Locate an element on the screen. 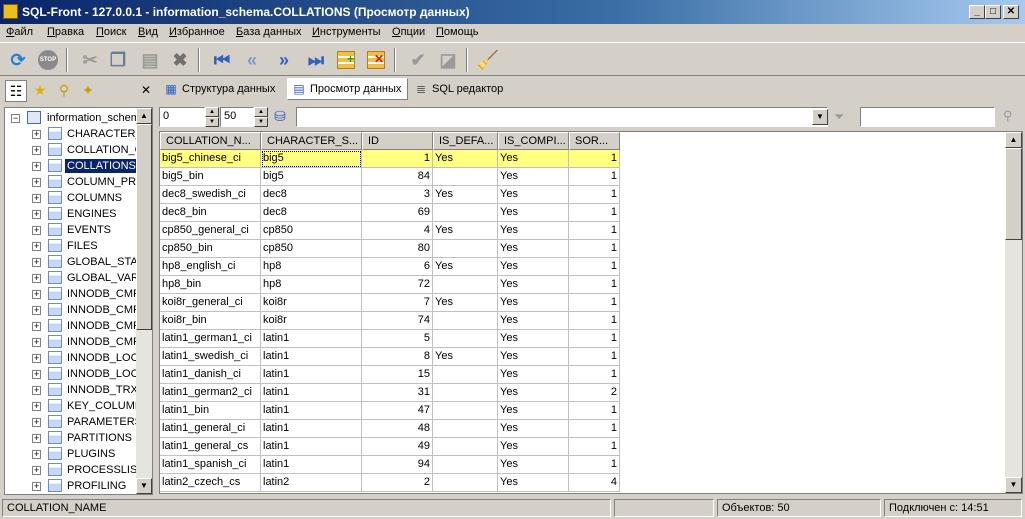 This screenshot has width=1025, height=519. grid-cell: latin1_bin is located at coordinates (210, 411).